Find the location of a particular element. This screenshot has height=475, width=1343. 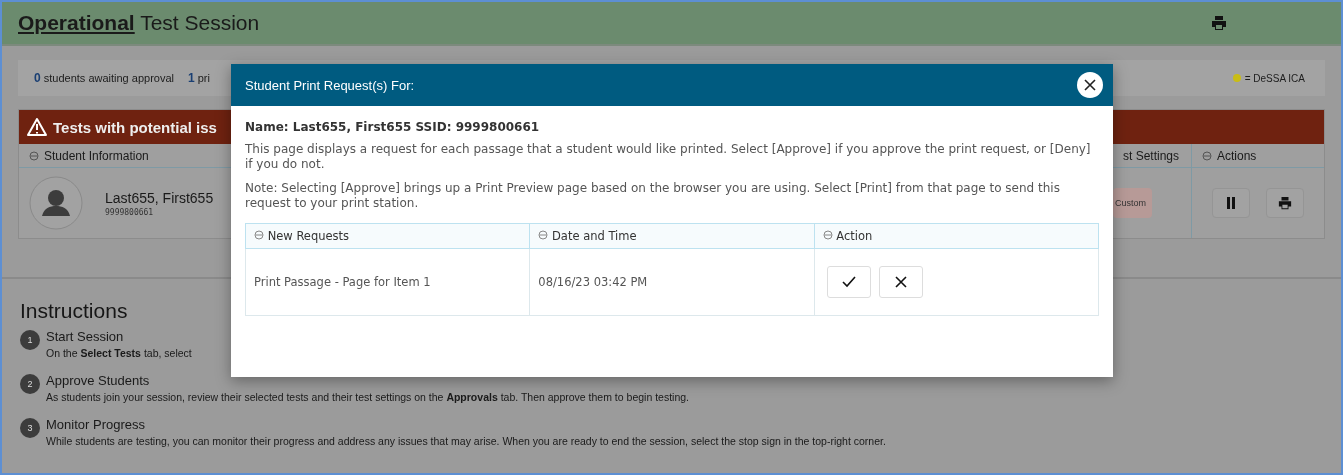

step-title: Start Session is located at coordinates (85, 336).